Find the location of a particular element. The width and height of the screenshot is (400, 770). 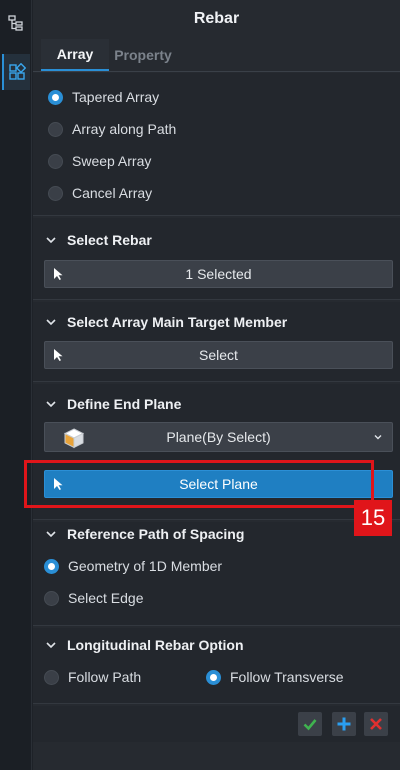

panel-title: Rebar is located at coordinates (216, 18).